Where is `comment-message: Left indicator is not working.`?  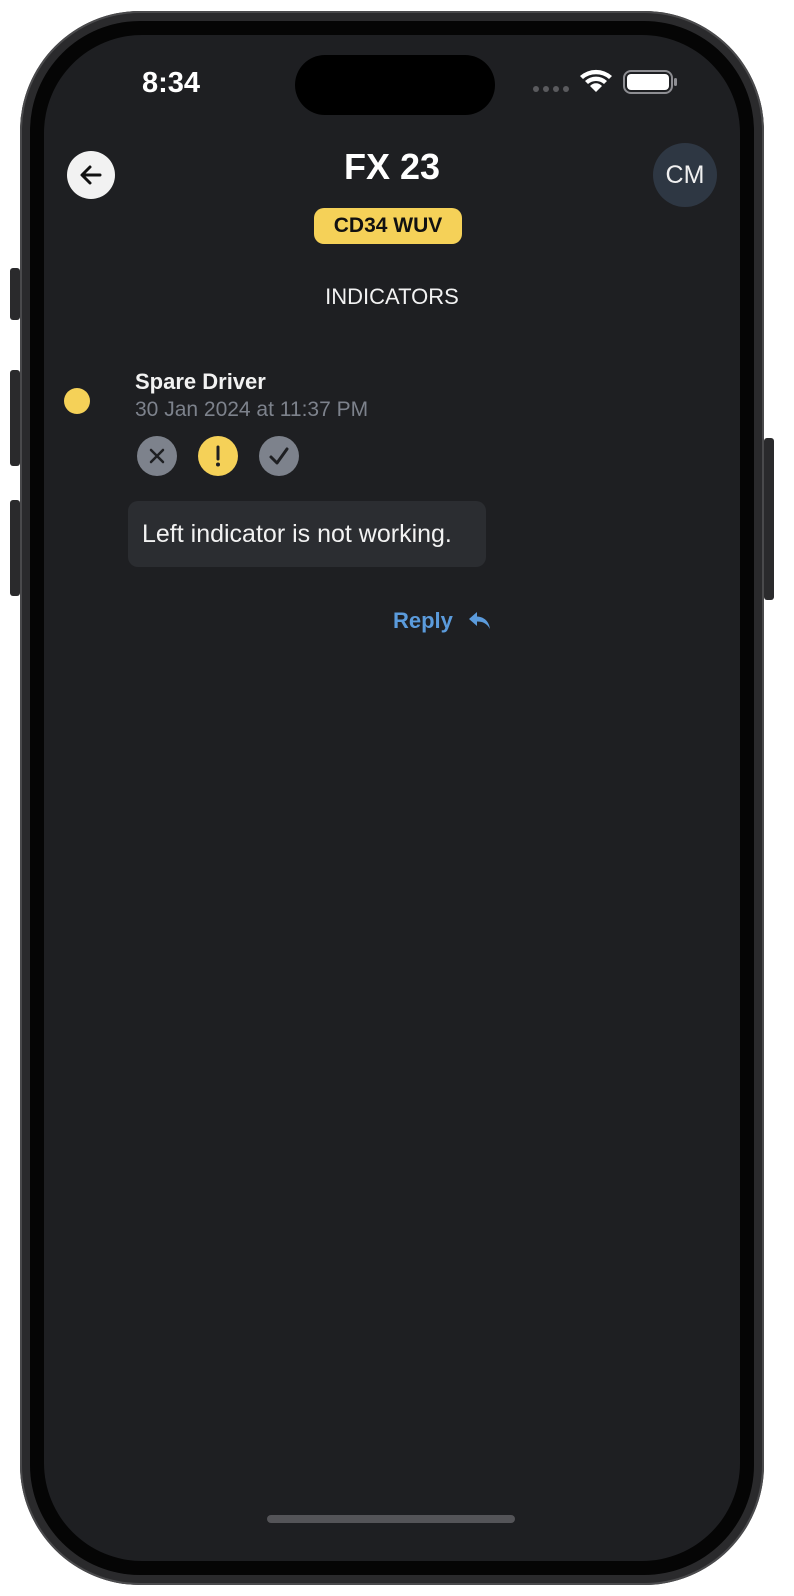
comment-message: Left indicator is not working. is located at coordinates (307, 534).